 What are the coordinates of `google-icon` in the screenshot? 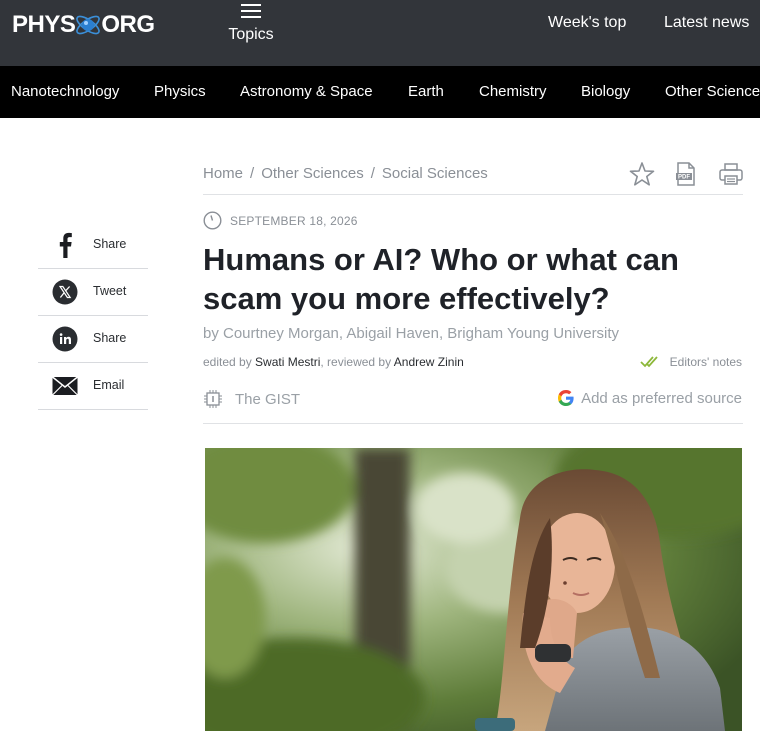 It's located at (566, 398).